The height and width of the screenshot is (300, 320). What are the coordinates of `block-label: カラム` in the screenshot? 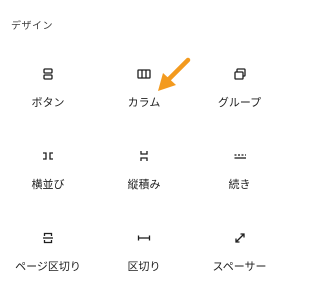 It's located at (144, 102).